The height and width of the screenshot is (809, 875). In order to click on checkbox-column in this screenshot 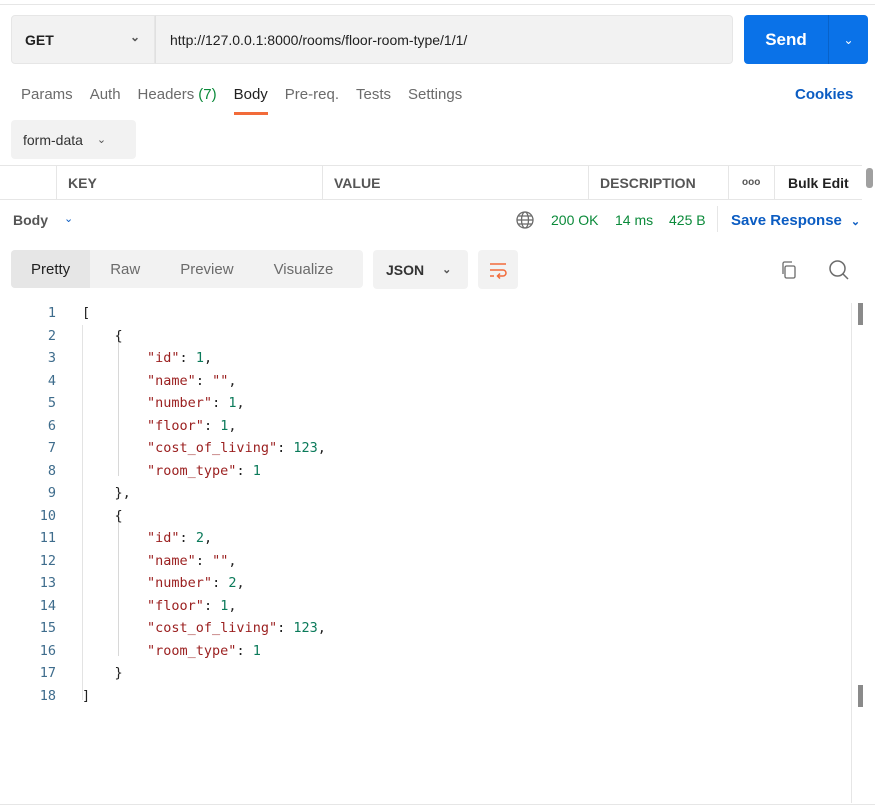, I will do `click(28, 182)`.